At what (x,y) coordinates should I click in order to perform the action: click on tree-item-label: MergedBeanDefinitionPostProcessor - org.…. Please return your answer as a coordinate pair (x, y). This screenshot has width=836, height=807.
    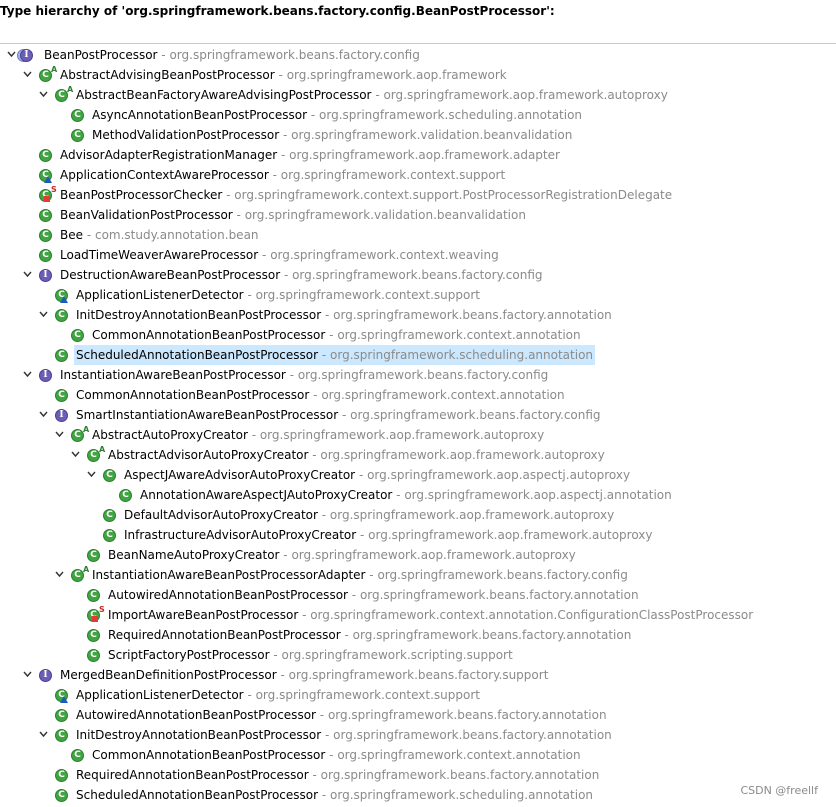
    Looking at the image, I should click on (304, 675).